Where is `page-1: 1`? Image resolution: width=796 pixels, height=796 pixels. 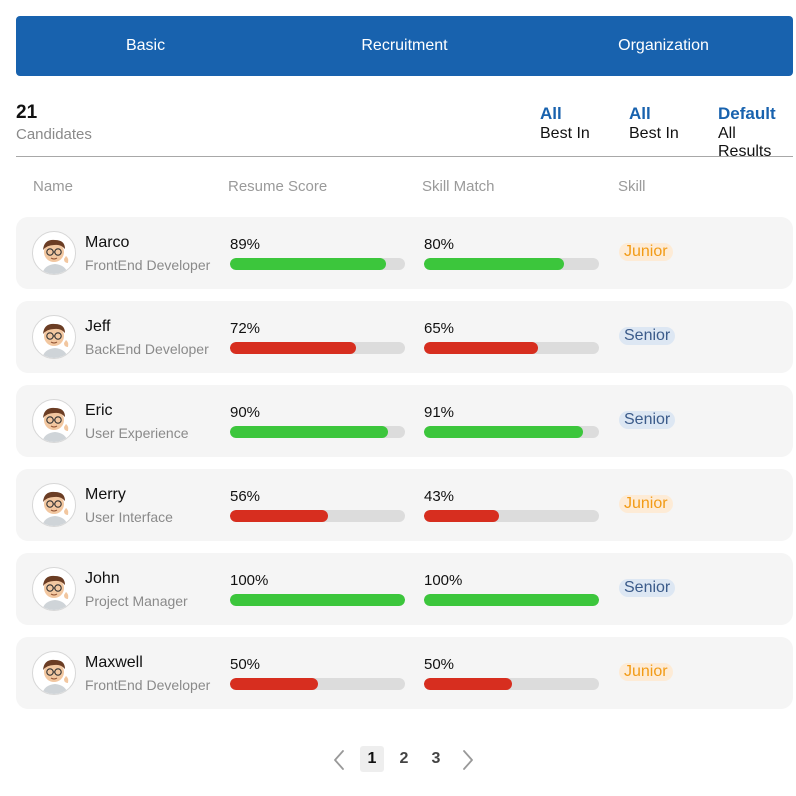 page-1: 1 is located at coordinates (372, 759).